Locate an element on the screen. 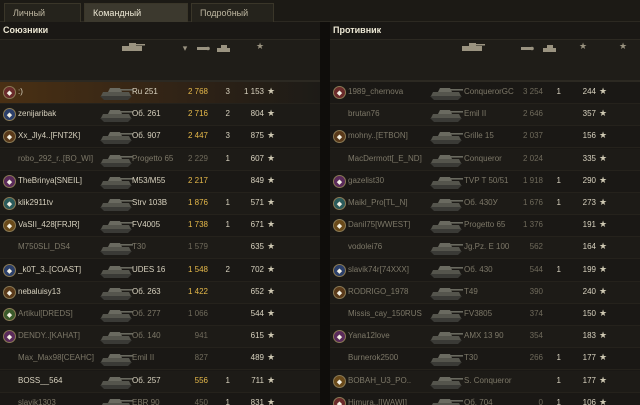 The image size is (640, 405). tank-name: Jg.Pz. E 100 is located at coordinates (487, 247).